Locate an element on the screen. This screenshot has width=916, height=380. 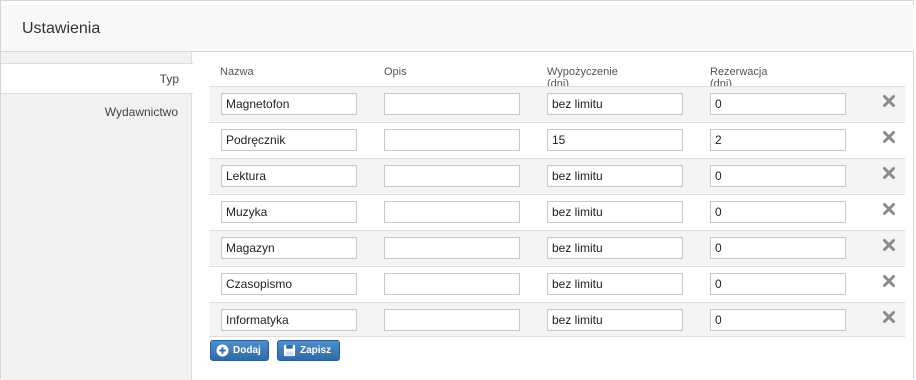
floppy-disk-icon is located at coordinates (289, 350).